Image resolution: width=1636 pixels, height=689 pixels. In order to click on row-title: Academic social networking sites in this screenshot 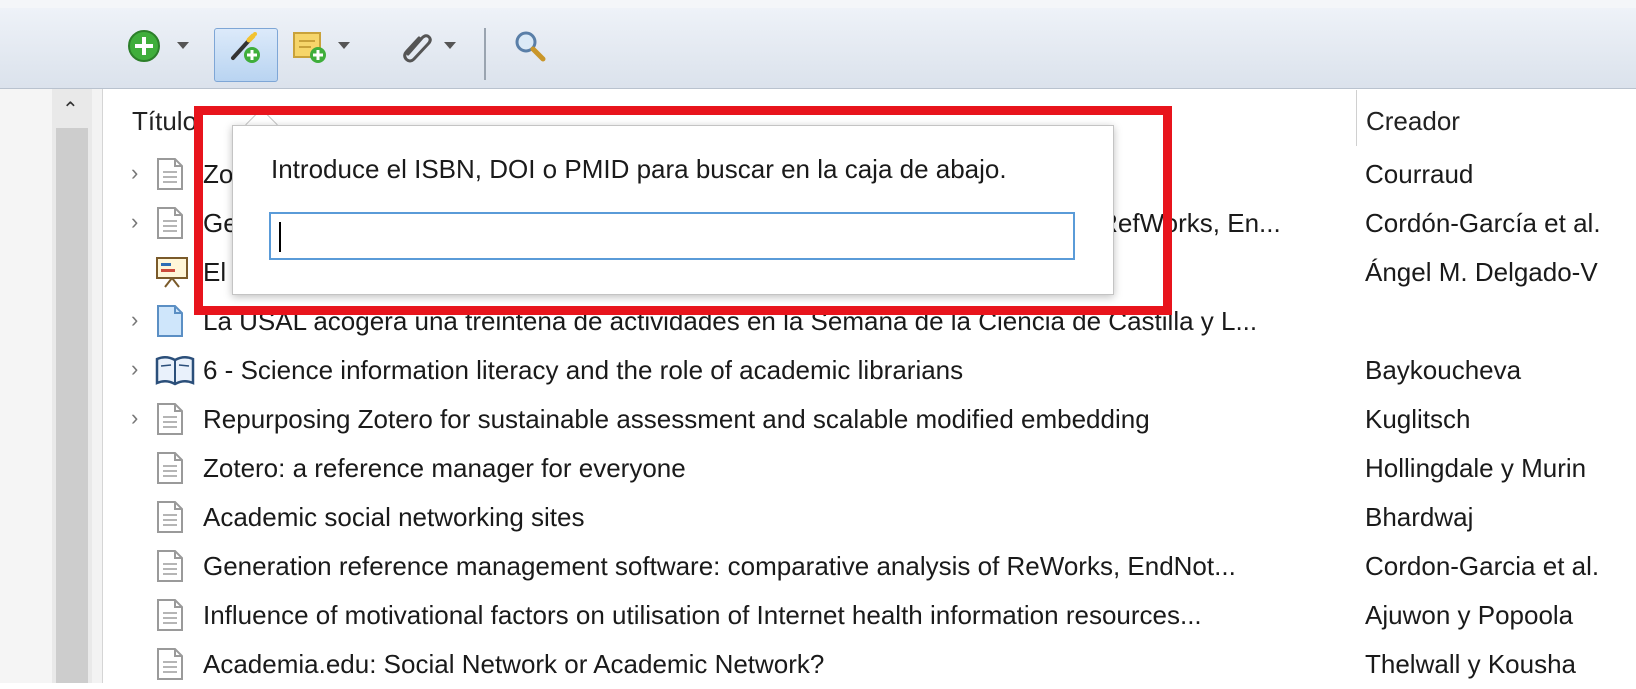, I will do `click(394, 517)`.